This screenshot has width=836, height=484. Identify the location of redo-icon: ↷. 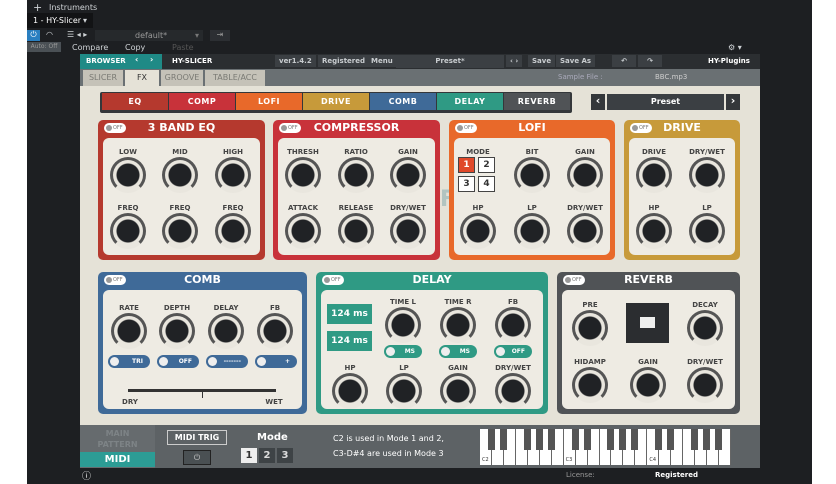
(650, 61).